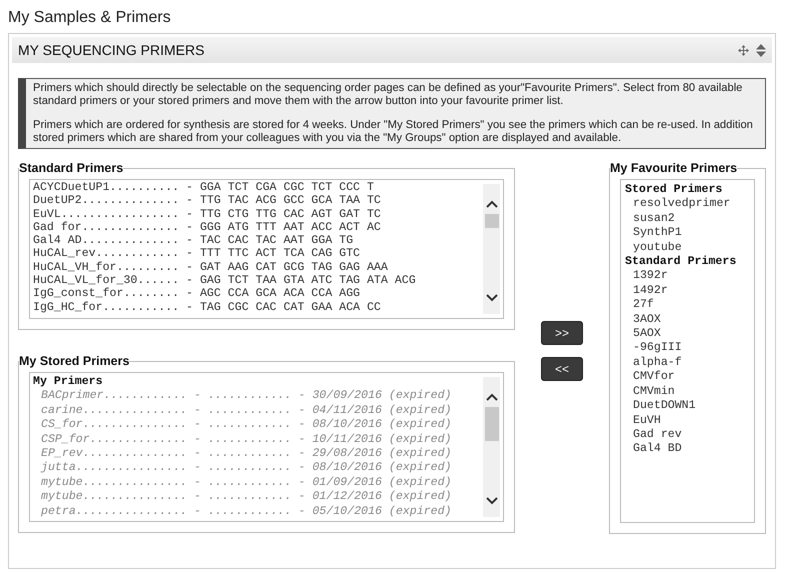  I want to click on page-title: My Samples & Primers, so click(90, 18).